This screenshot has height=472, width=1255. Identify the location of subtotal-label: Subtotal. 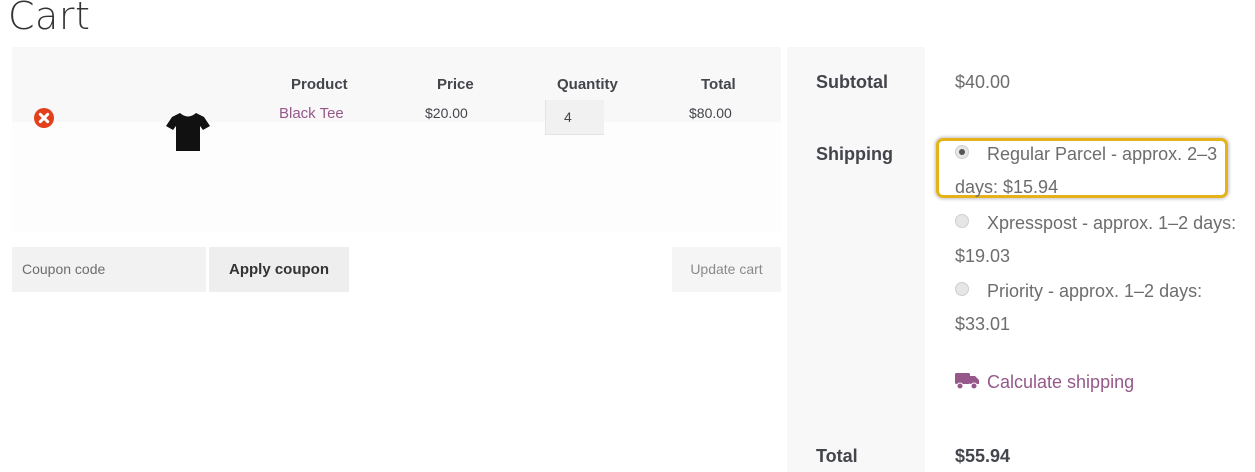
(852, 82).